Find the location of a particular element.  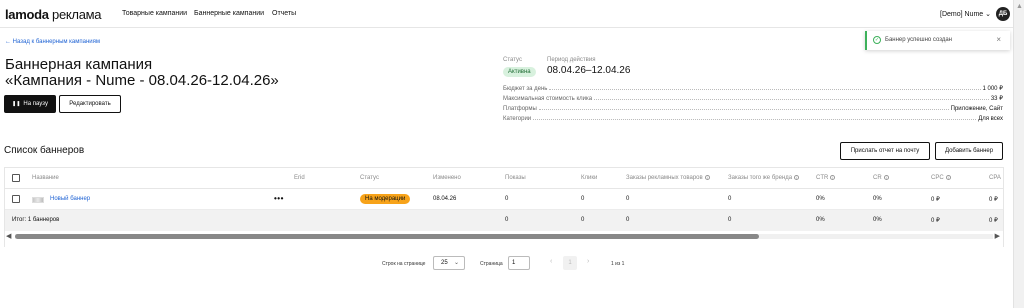

pause-button: ❚❚ На паузу is located at coordinates (30, 104).